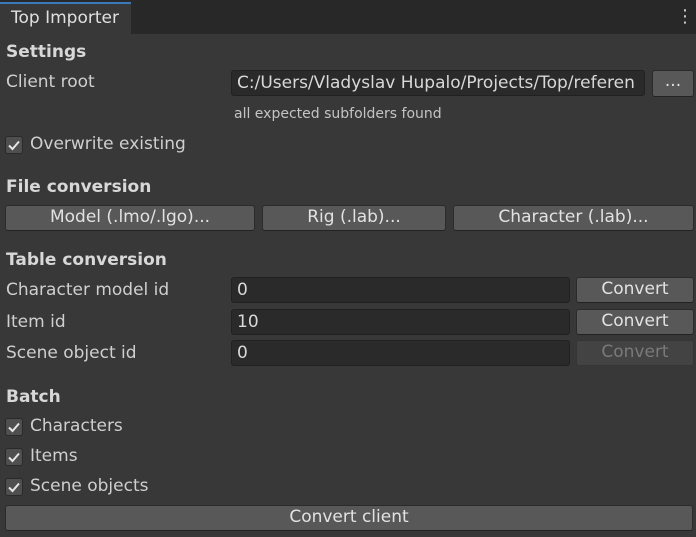 The height and width of the screenshot is (537, 696). What do you see at coordinates (71, 353) in the screenshot?
I see `scene-object-id-label: Scene object id` at bounding box center [71, 353].